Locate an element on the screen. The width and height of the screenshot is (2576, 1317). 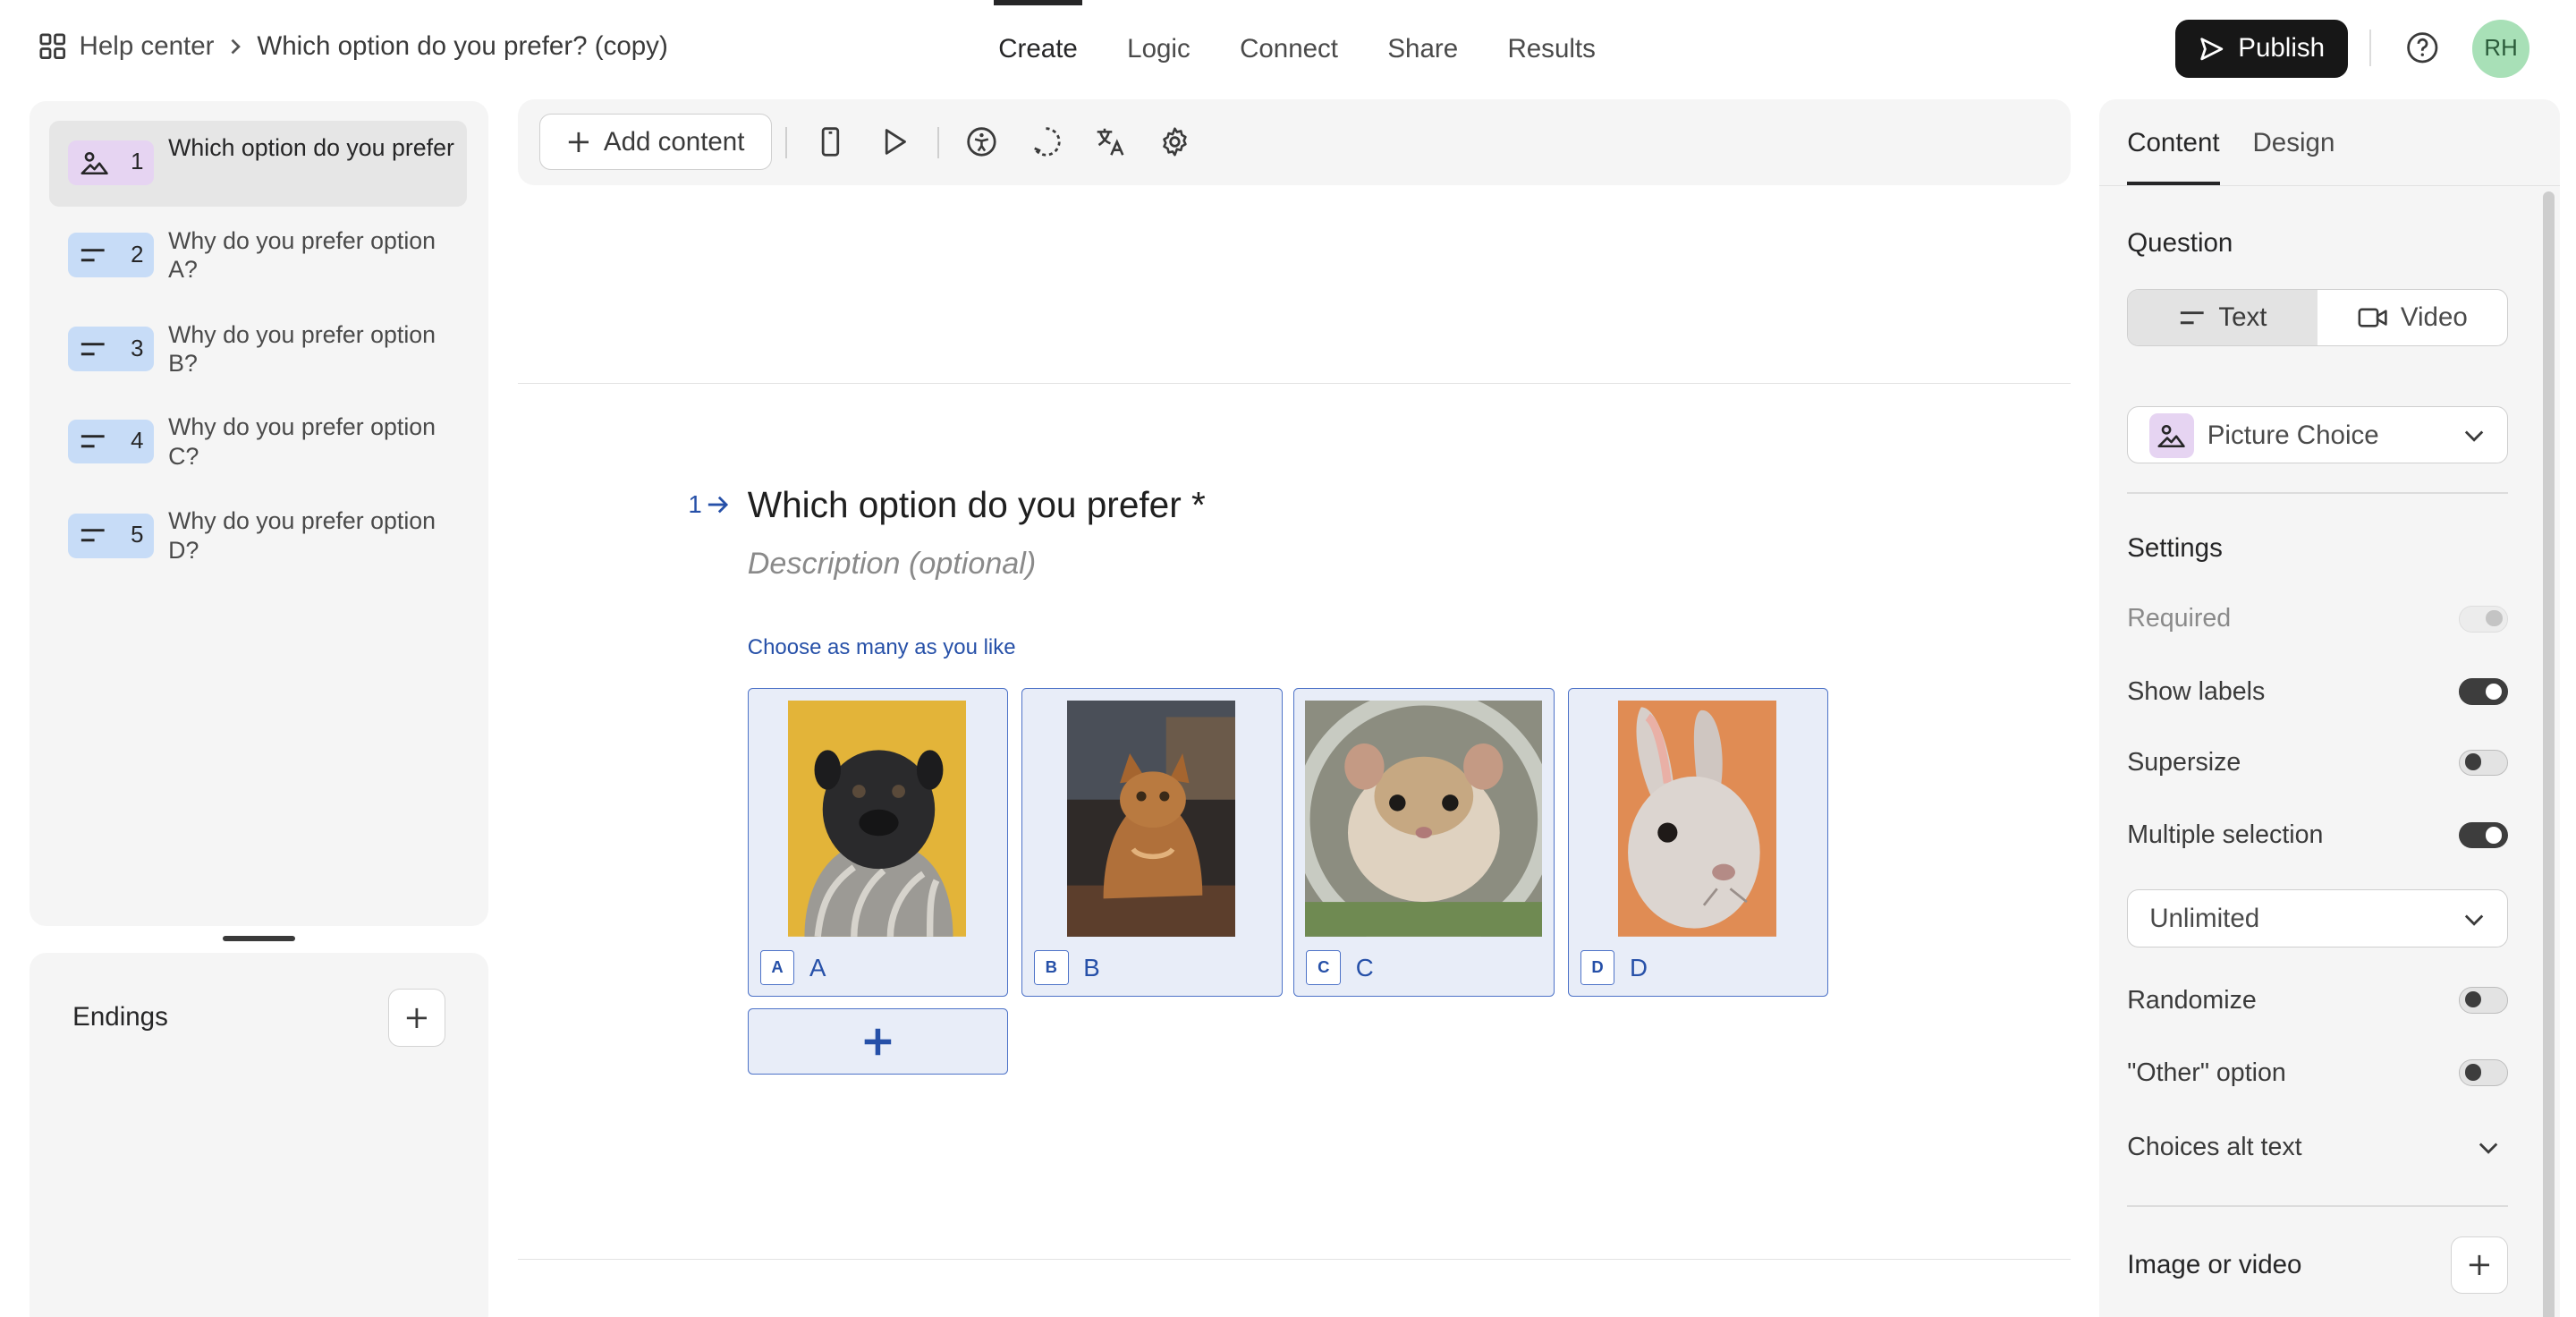
choice-label: C is located at coordinates (1365, 968).